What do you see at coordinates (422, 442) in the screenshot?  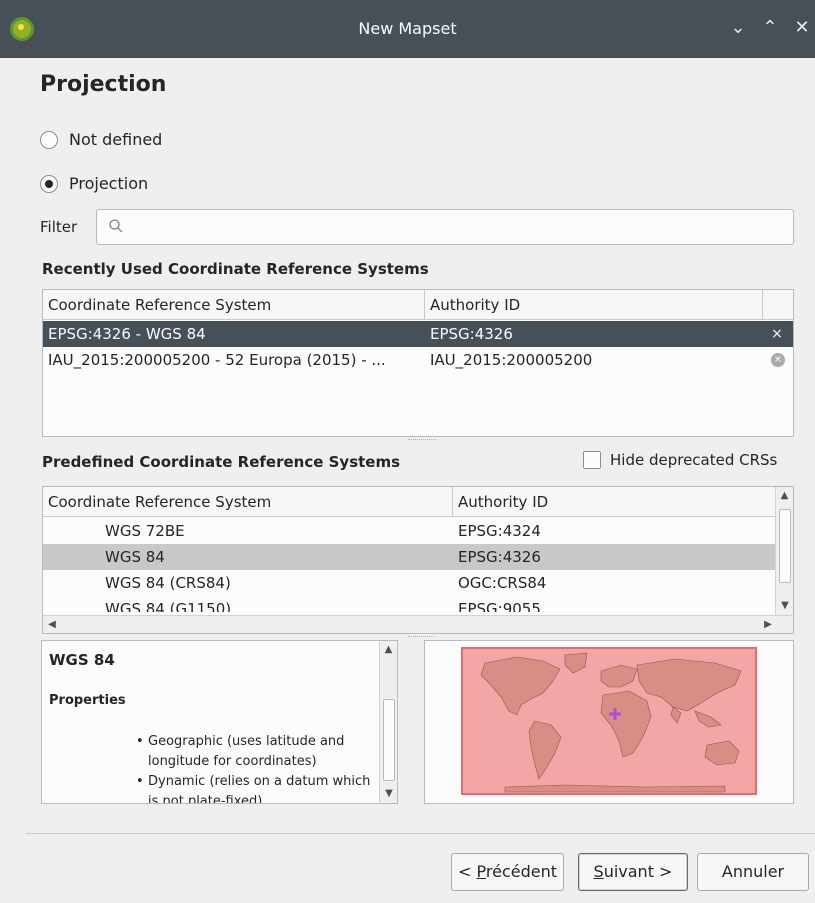 I see `splitter-handle` at bounding box center [422, 442].